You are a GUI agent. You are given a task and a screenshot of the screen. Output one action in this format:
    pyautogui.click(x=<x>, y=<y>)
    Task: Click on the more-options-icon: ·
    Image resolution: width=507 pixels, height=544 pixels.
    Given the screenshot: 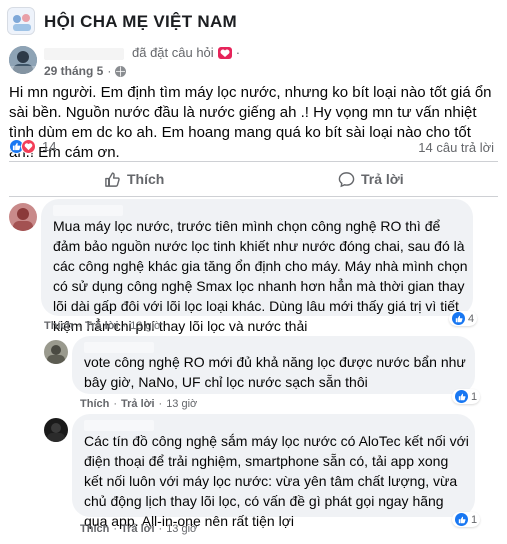 What is the action you would take?
    pyautogui.click(x=238, y=52)
    